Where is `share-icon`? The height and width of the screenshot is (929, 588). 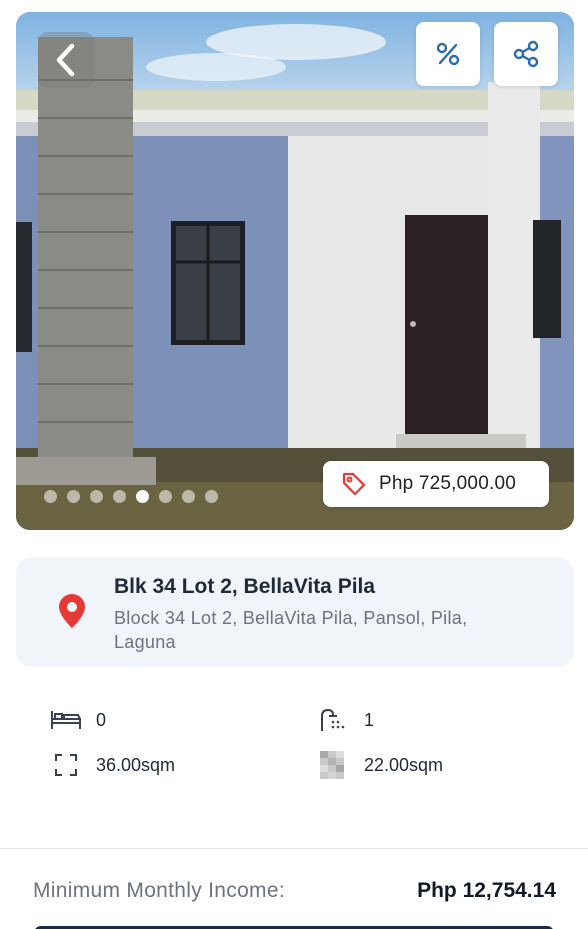
share-icon is located at coordinates (526, 54).